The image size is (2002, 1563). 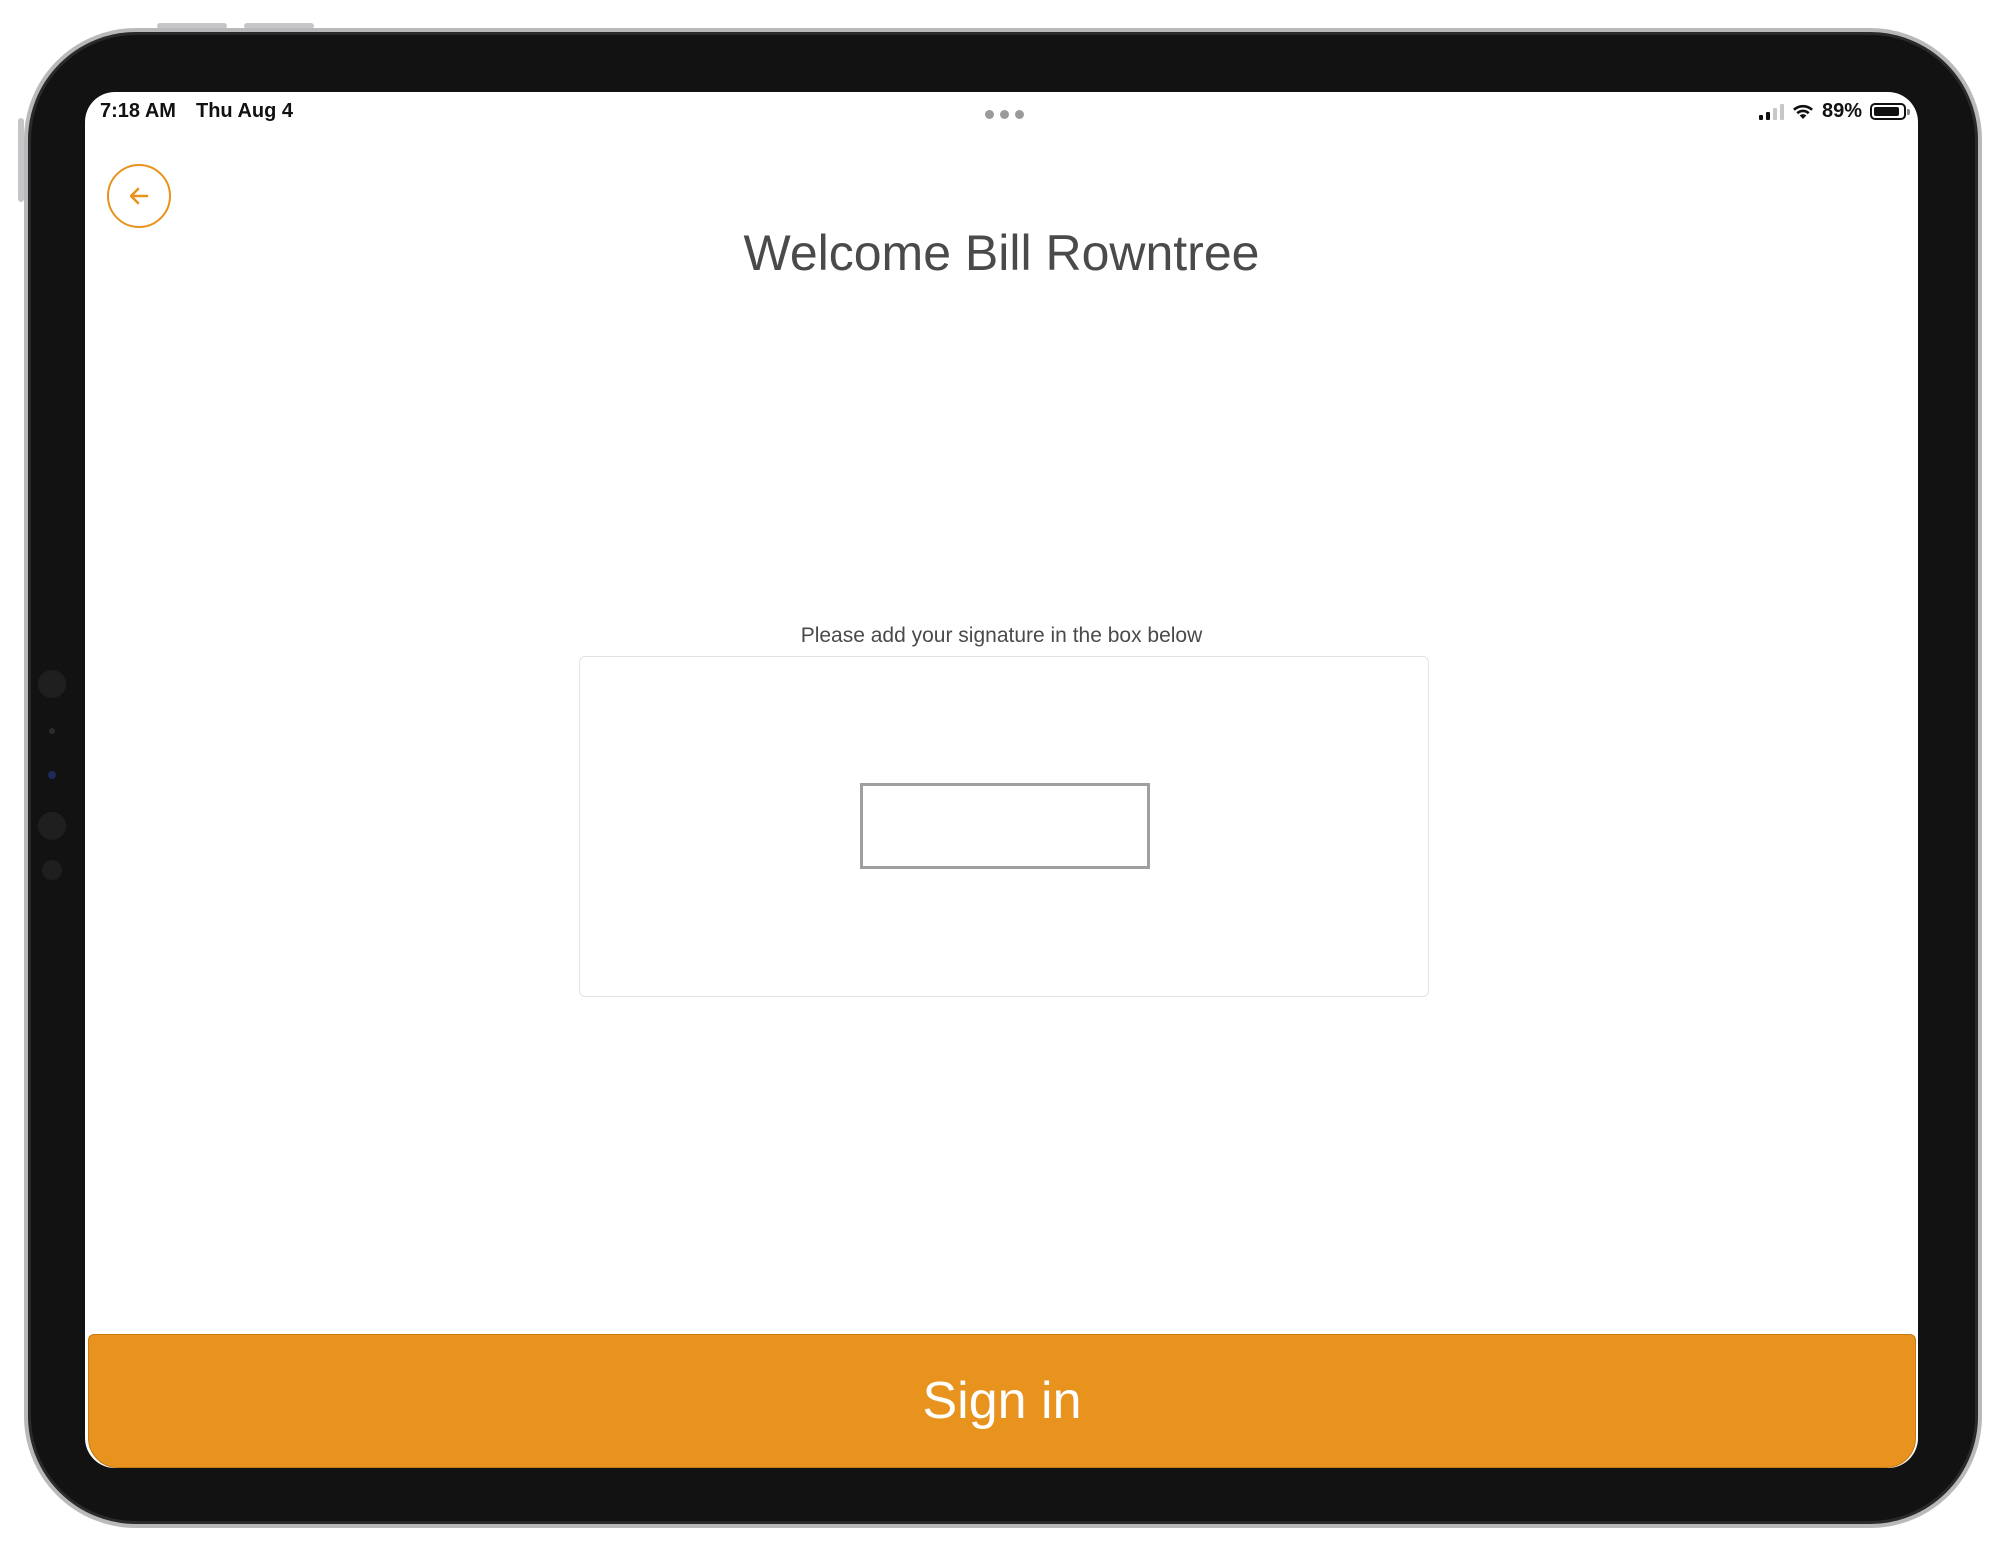 I want to click on signature-pad, so click(x=1004, y=826).